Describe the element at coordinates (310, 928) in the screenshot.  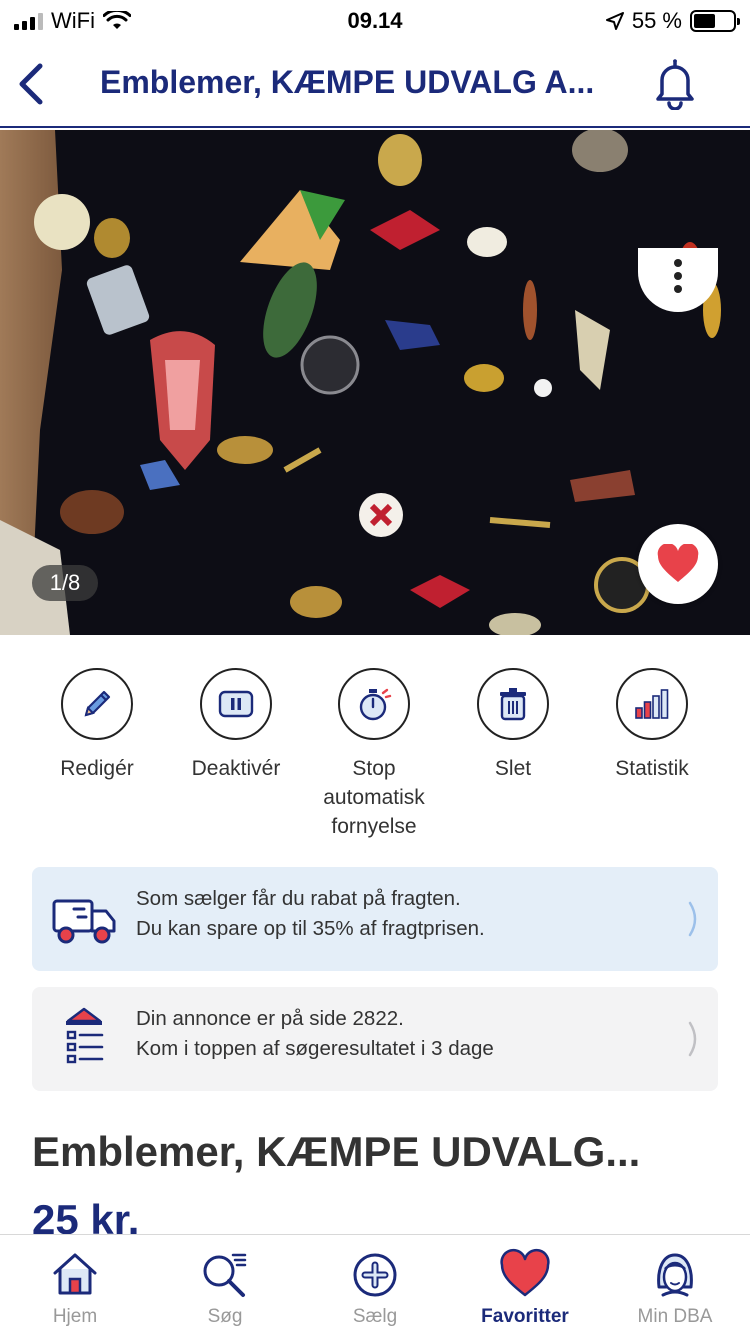
I see `shipping-line-2: Du kan spare op til 35% af fragtprisen.` at that location.